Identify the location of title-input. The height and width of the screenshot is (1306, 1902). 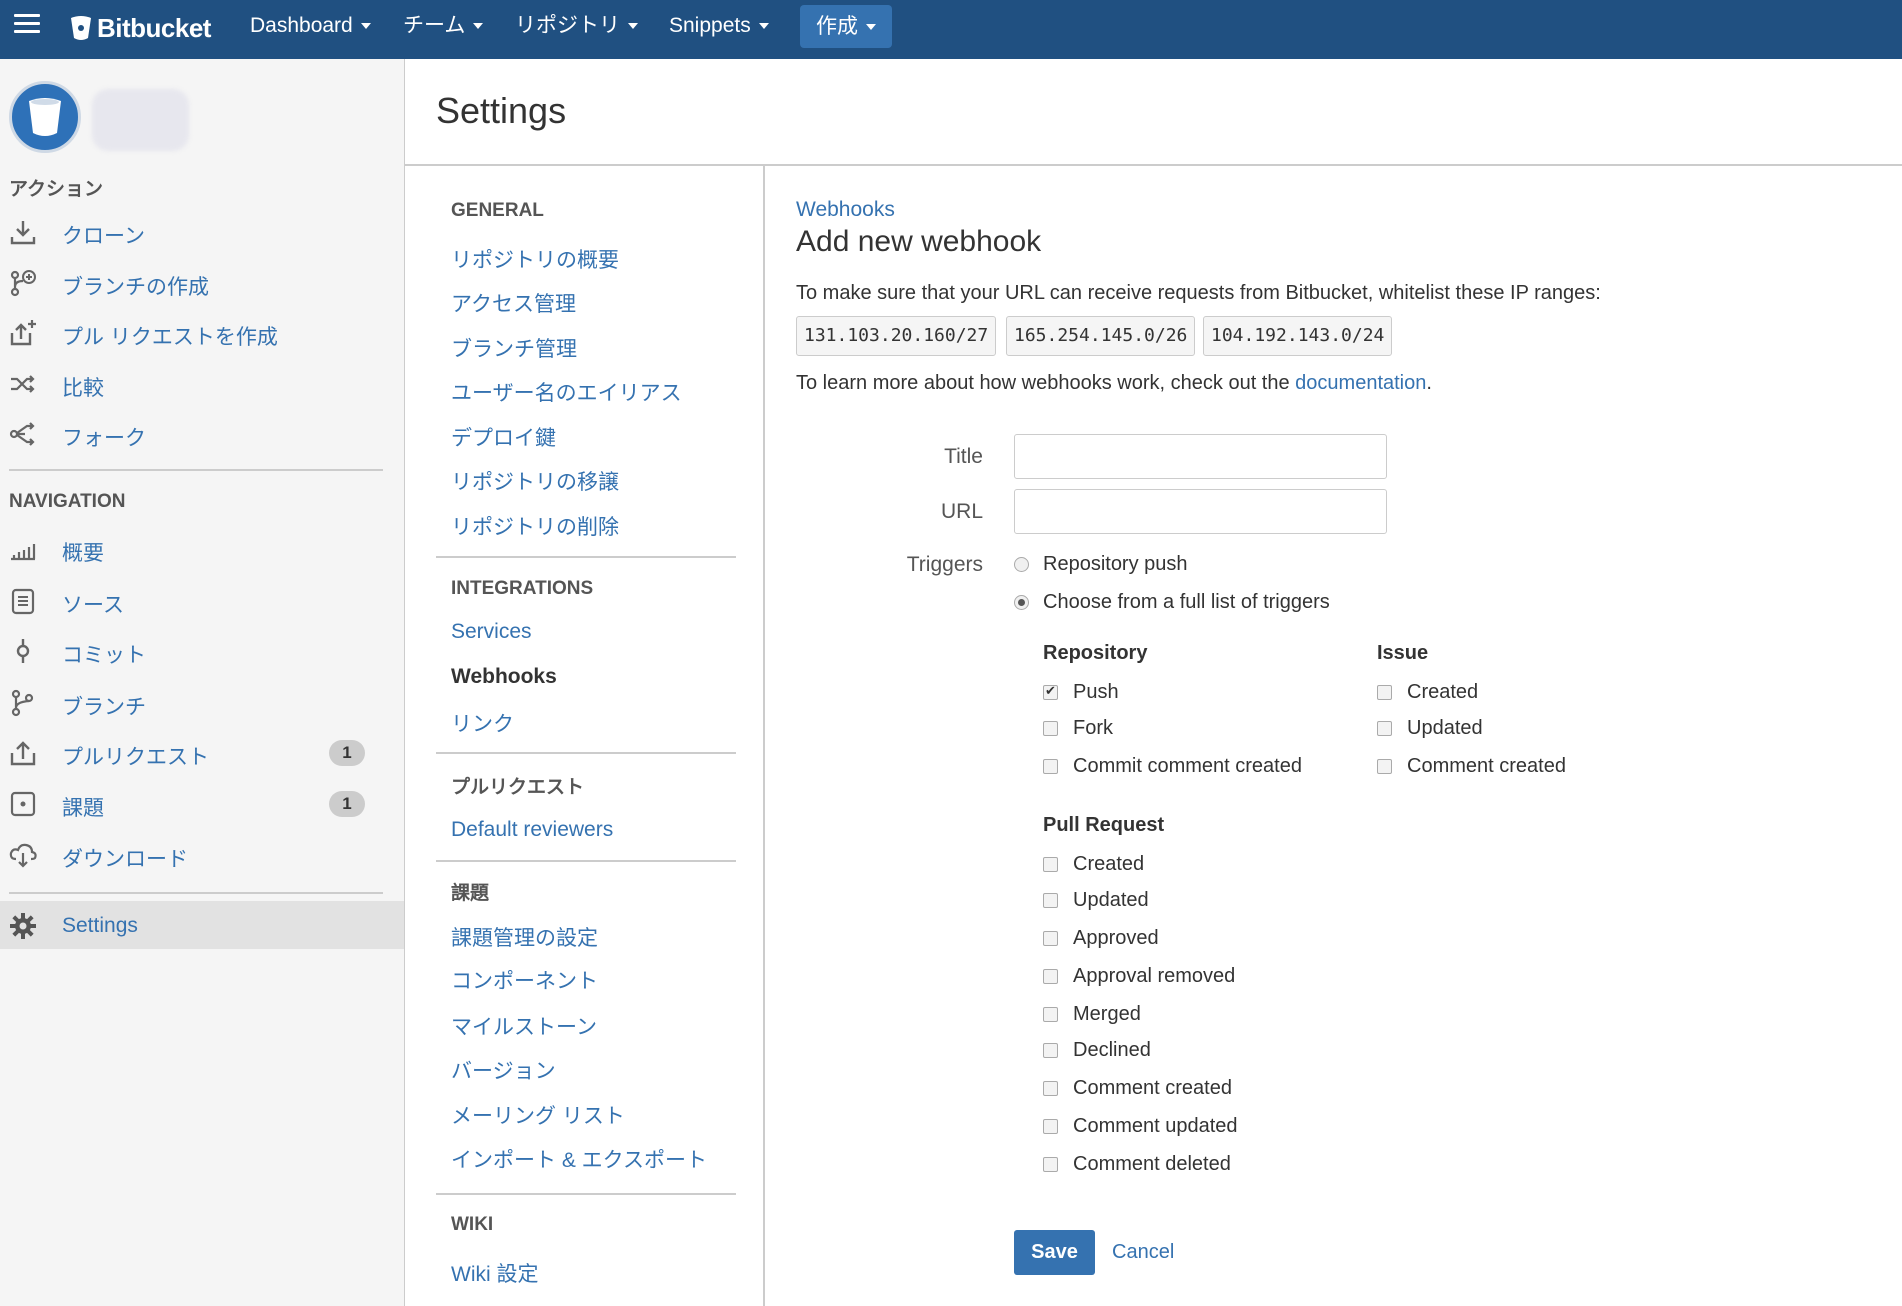
(1200, 456).